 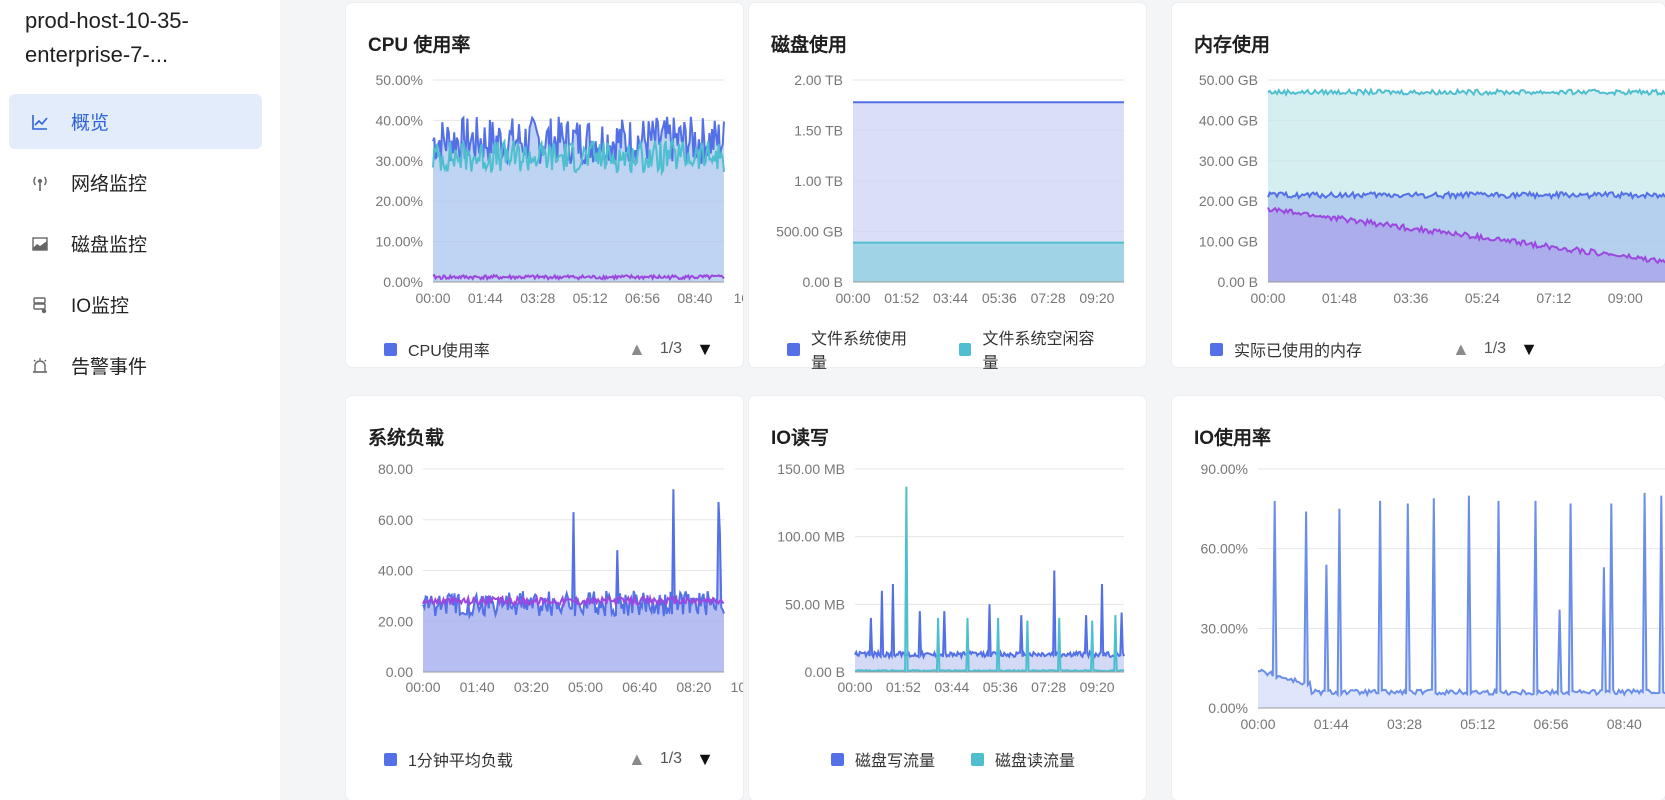 What do you see at coordinates (639, 687) in the screenshot?
I see `x-tick-label: 06:40` at bounding box center [639, 687].